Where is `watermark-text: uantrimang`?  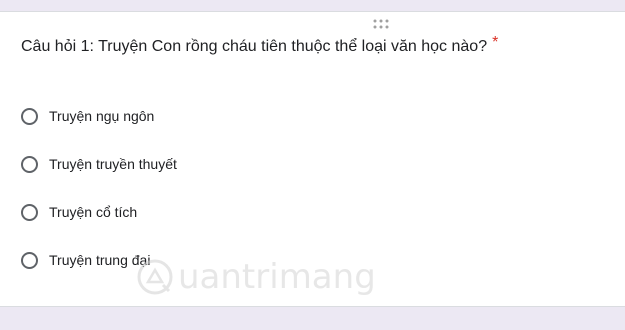 watermark-text: uantrimang is located at coordinates (277, 277).